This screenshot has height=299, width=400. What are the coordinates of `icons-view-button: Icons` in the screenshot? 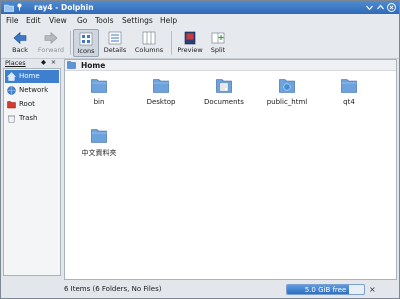 It's located at (86, 43).